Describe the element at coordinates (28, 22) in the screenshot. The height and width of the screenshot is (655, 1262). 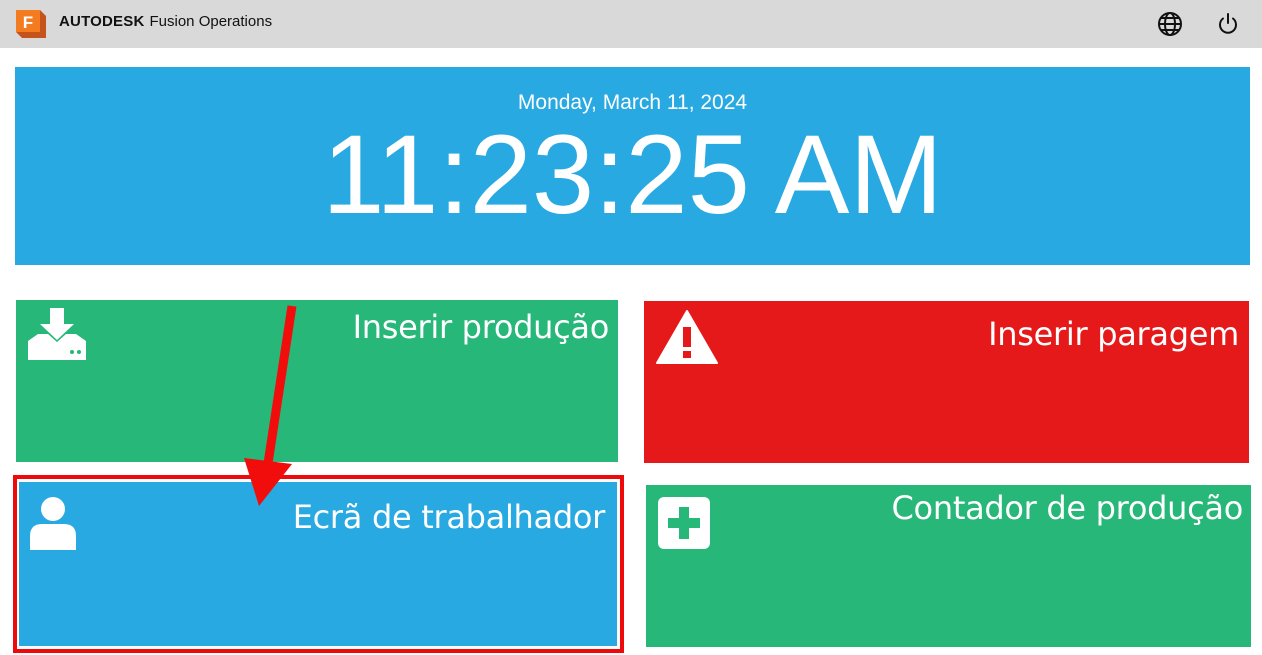
I see `svg-text: F` at that location.